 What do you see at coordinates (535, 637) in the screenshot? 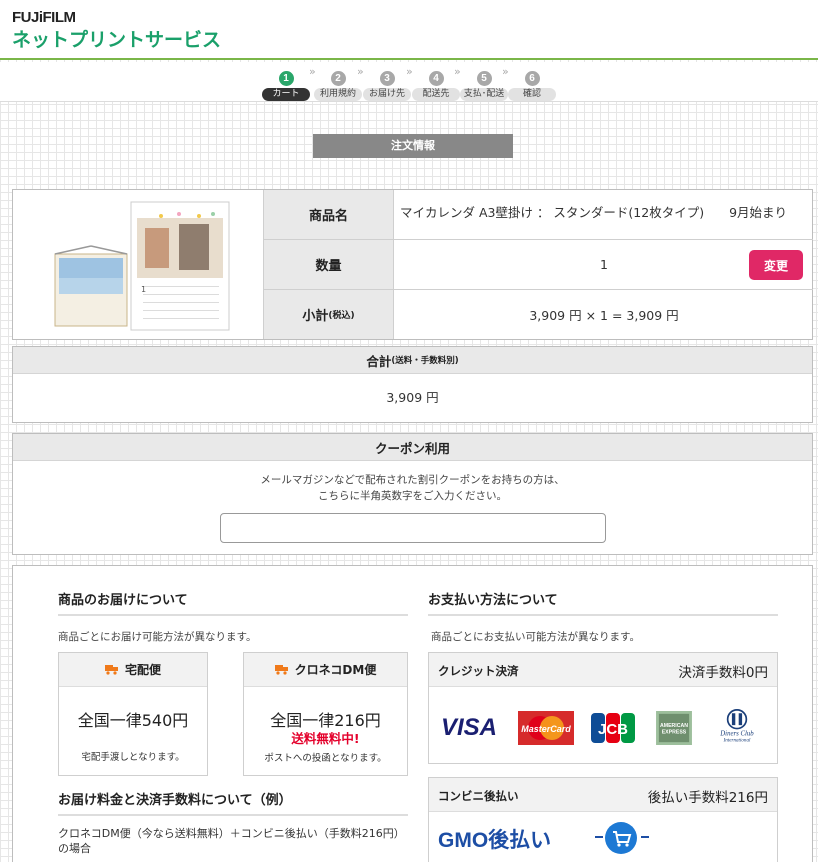
I see `payment-note: 商品ごとにお支払い可能方法が異なります。` at bounding box center [535, 637].